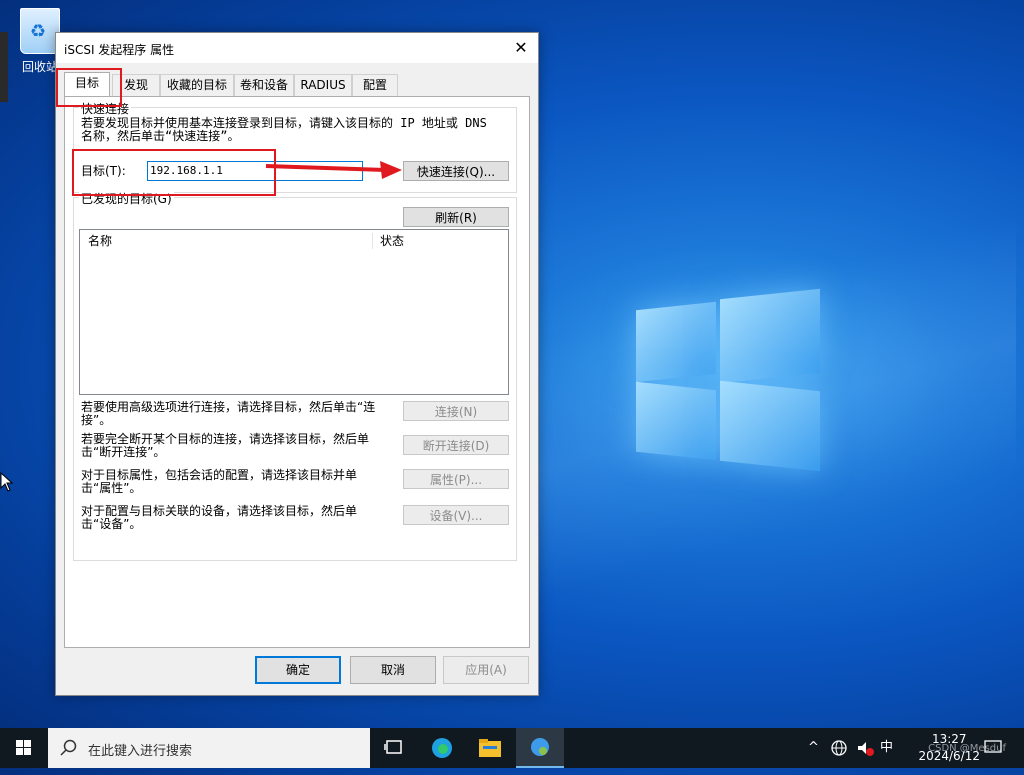 Image resolution: width=1024 pixels, height=775 pixels. Describe the element at coordinates (197, 85) in the screenshot. I see `tab-favorite-targets: 收藏的目标` at that location.